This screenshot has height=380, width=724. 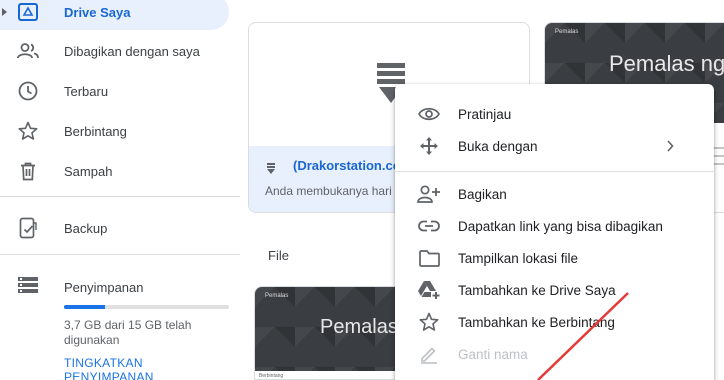 What do you see at coordinates (114, 91) in the screenshot?
I see `sidebar-item-recent: Terbaru` at bounding box center [114, 91].